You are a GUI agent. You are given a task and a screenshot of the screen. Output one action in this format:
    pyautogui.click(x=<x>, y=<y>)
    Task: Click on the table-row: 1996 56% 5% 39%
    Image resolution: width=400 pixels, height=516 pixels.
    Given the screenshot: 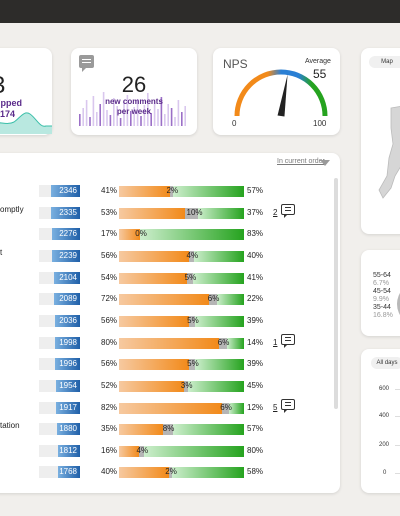 What is the action you would take?
    pyautogui.click(x=170, y=364)
    